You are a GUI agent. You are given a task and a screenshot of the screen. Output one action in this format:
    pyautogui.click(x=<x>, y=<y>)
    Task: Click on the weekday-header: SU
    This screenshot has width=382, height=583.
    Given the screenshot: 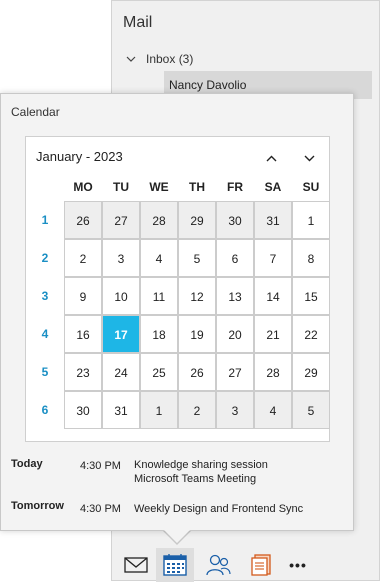 What is the action you would take?
    pyautogui.click(x=311, y=187)
    